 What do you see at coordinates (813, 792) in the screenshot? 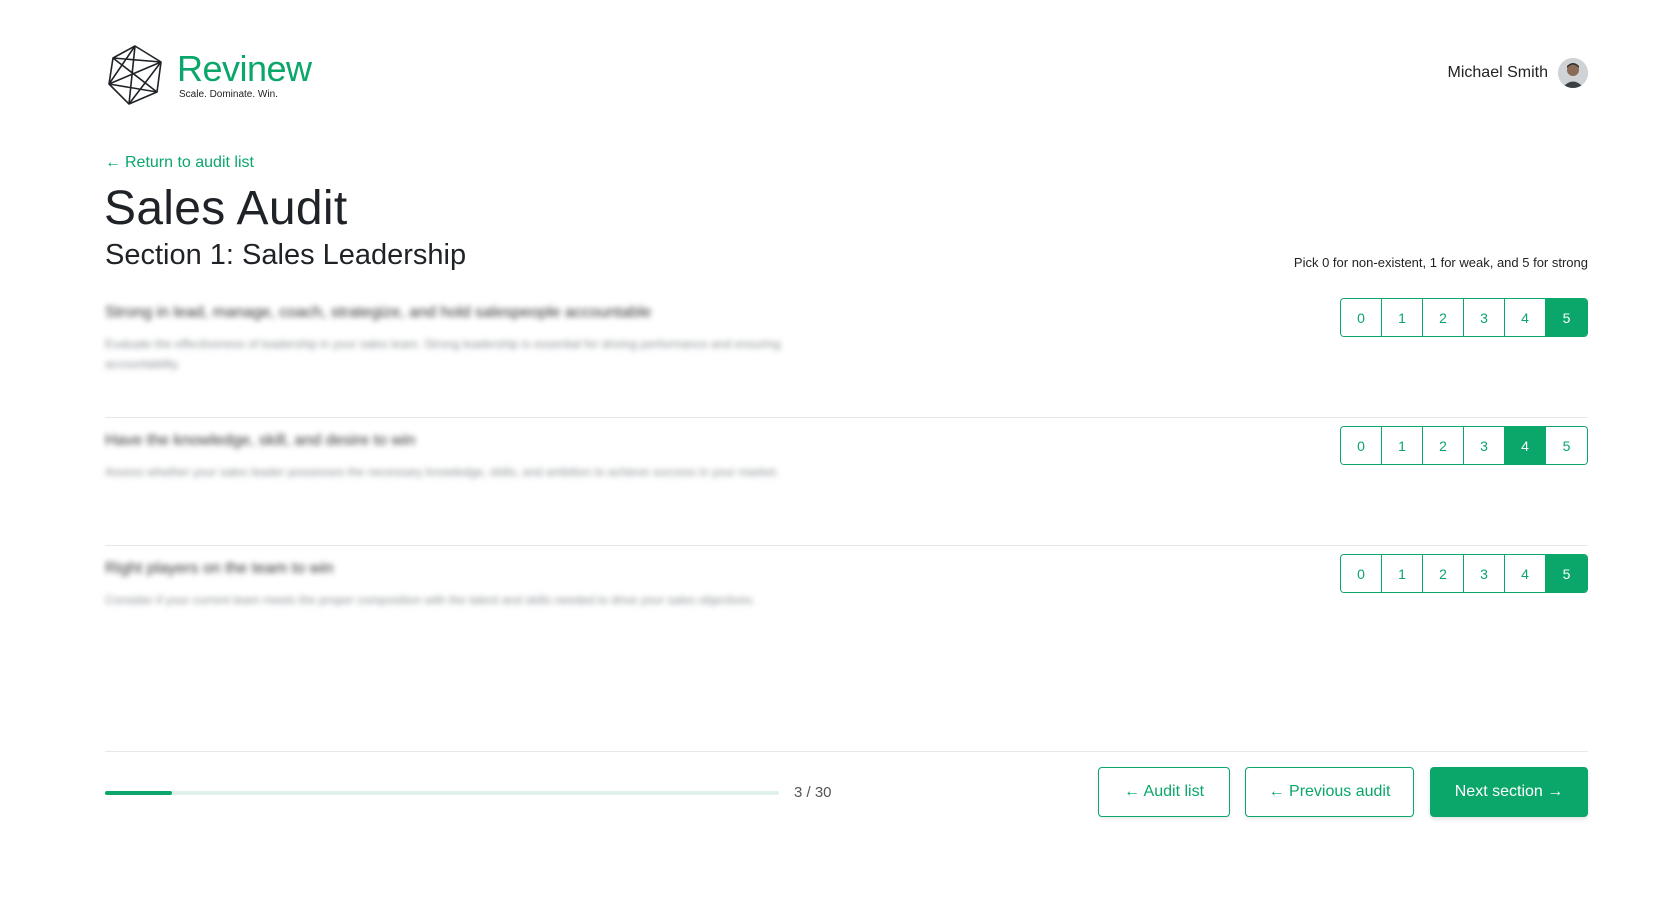
I see `progress-count: 3 / 30` at bounding box center [813, 792].